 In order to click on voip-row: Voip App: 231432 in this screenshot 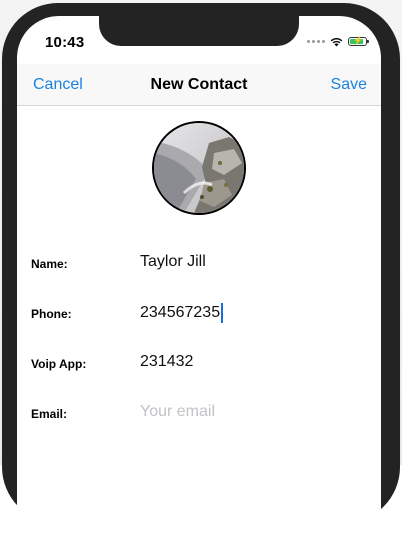, I will do `click(199, 364)`.